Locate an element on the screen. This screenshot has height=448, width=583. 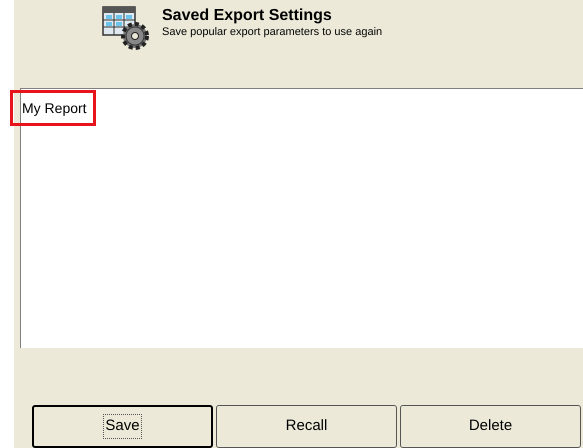
dialog-button: Recall is located at coordinates (306, 426).